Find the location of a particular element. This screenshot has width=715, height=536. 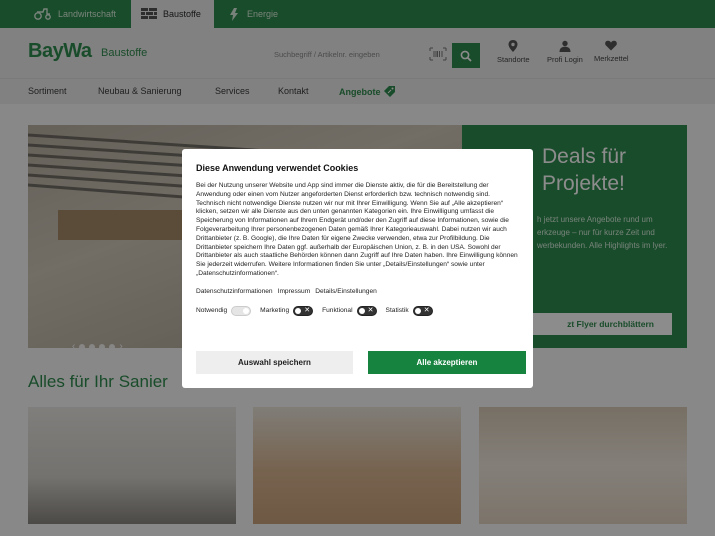

save-selection-button: Auswahl speichern is located at coordinates (274, 362).